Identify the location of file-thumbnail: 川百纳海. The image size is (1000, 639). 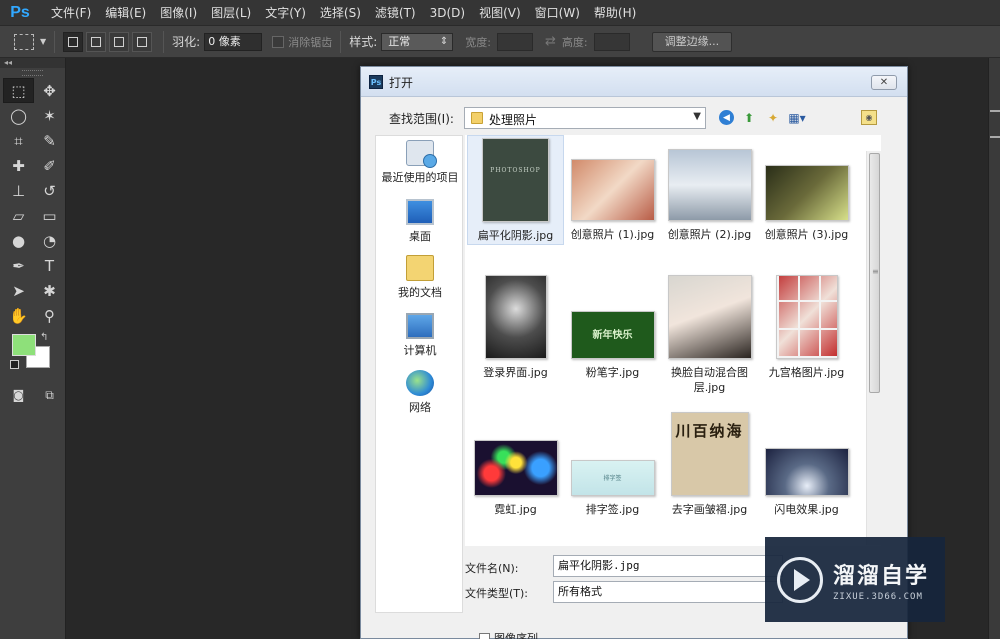
(709, 454).